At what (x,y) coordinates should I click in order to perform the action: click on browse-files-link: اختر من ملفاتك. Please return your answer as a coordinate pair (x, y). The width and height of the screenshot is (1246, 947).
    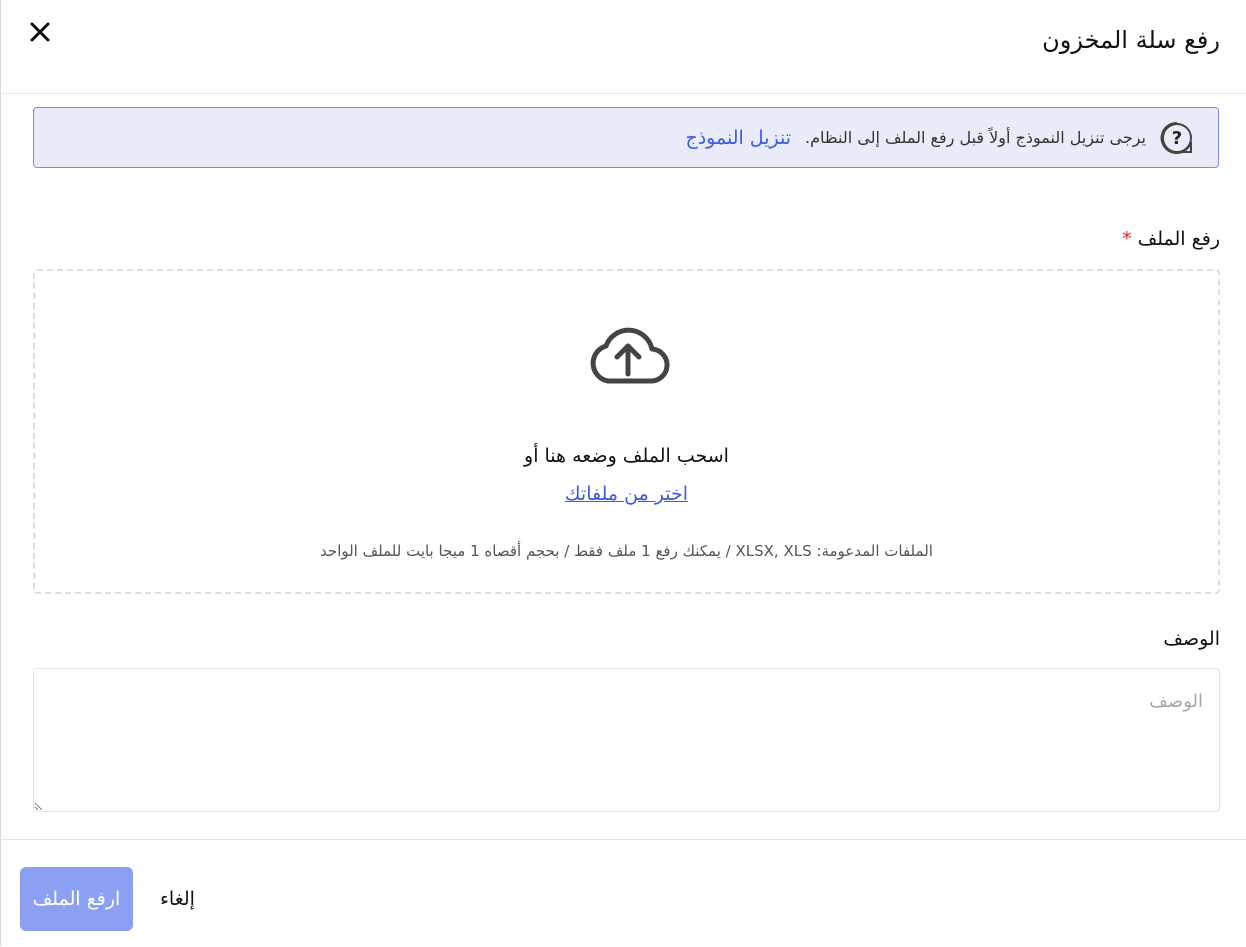
    Looking at the image, I should click on (626, 494).